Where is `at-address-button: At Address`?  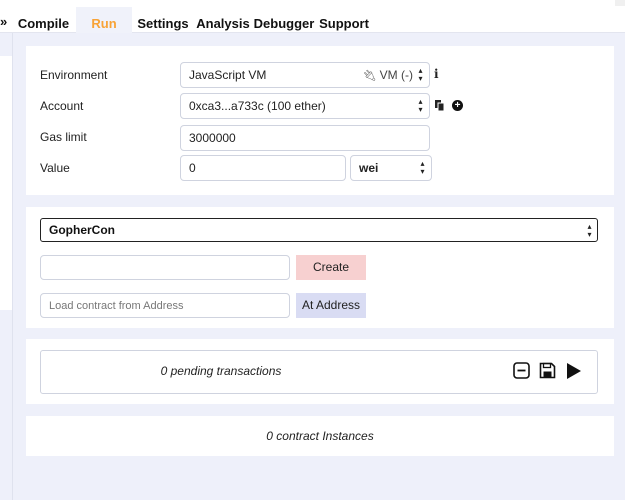
at-address-button: At Address is located at coordinates (331, 305).